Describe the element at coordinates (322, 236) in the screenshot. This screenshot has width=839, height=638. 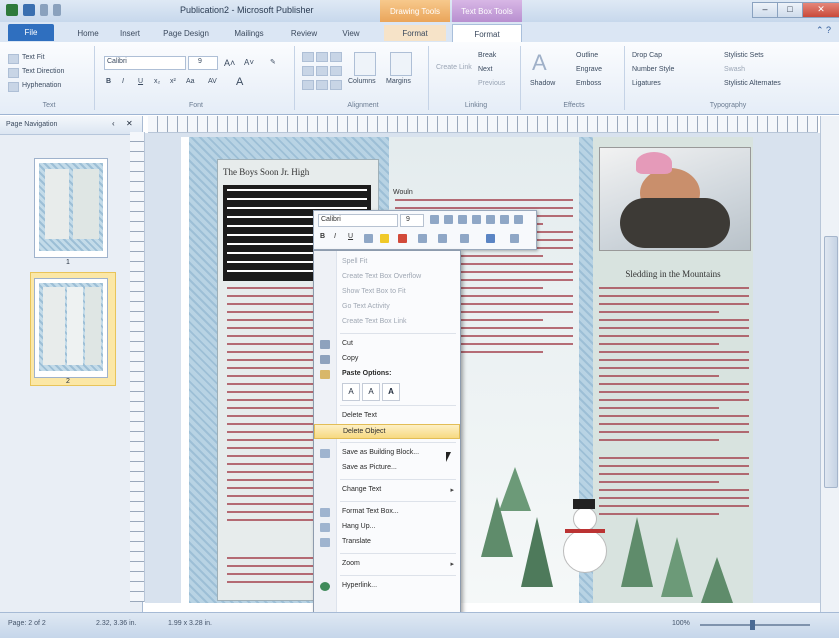
I see `mini-bold-icon: B` at that location.